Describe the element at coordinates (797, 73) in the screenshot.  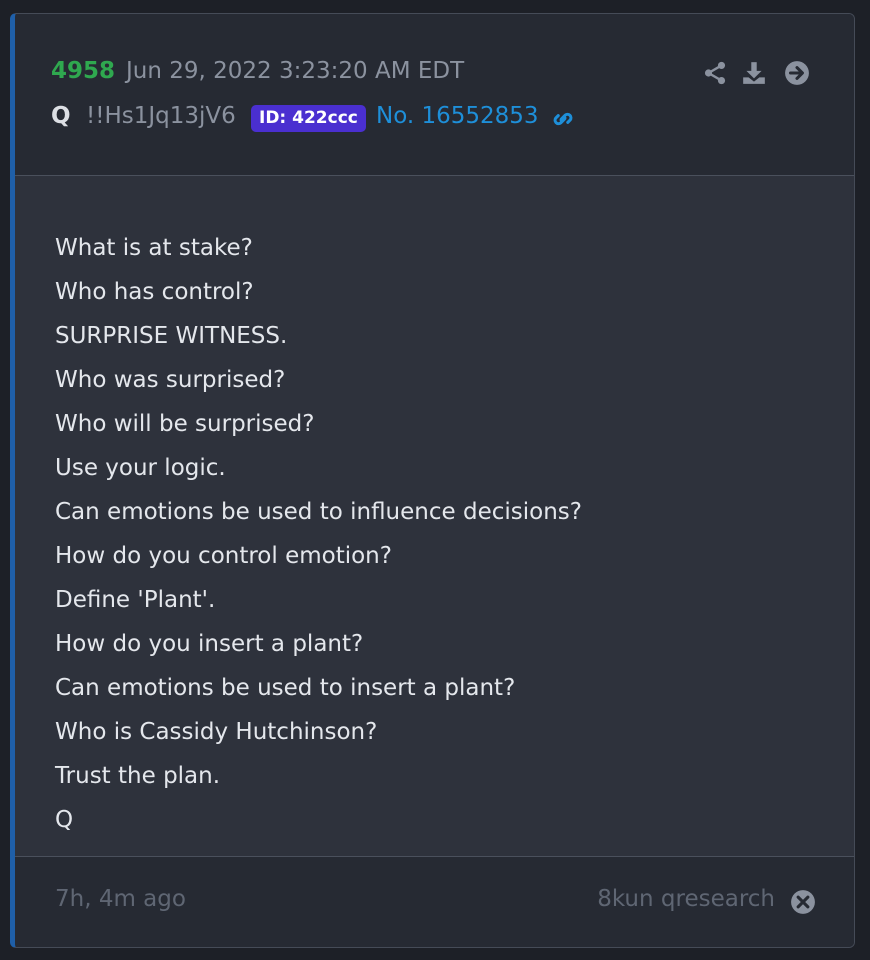
I see `arrow-circle-right-icon` at that location.